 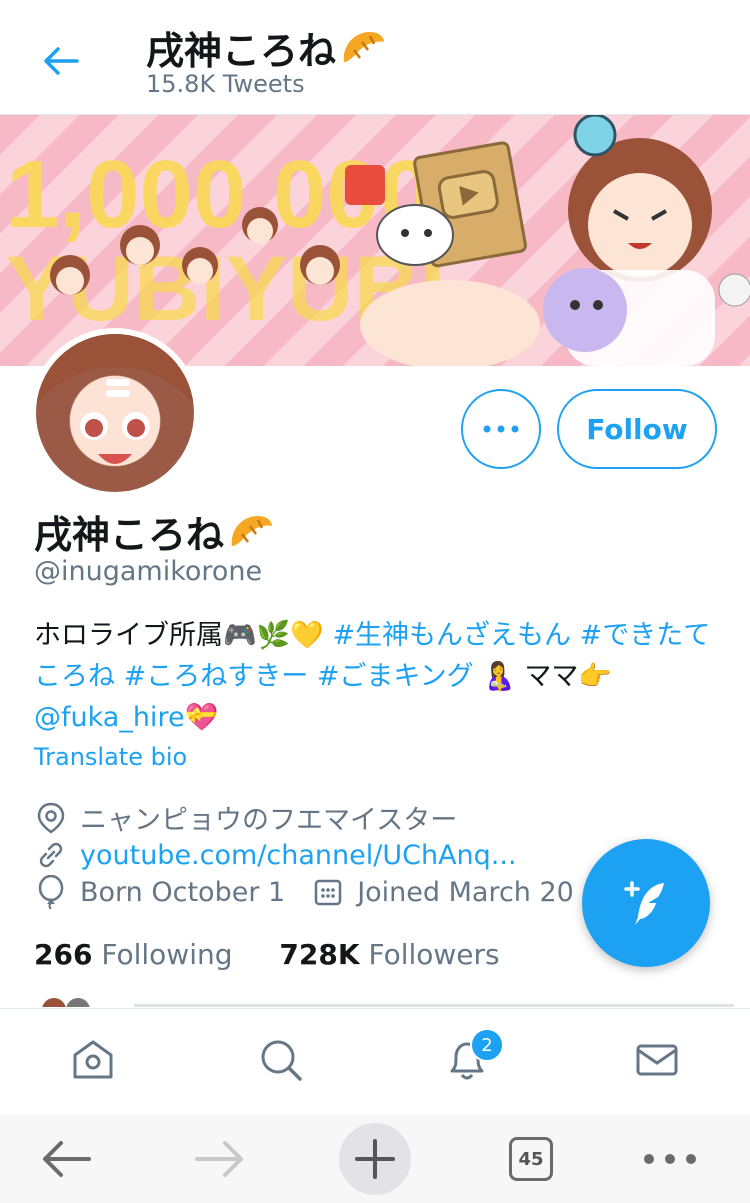 I want to click on following-stat: 266 Following, so click(x=133, y=954).